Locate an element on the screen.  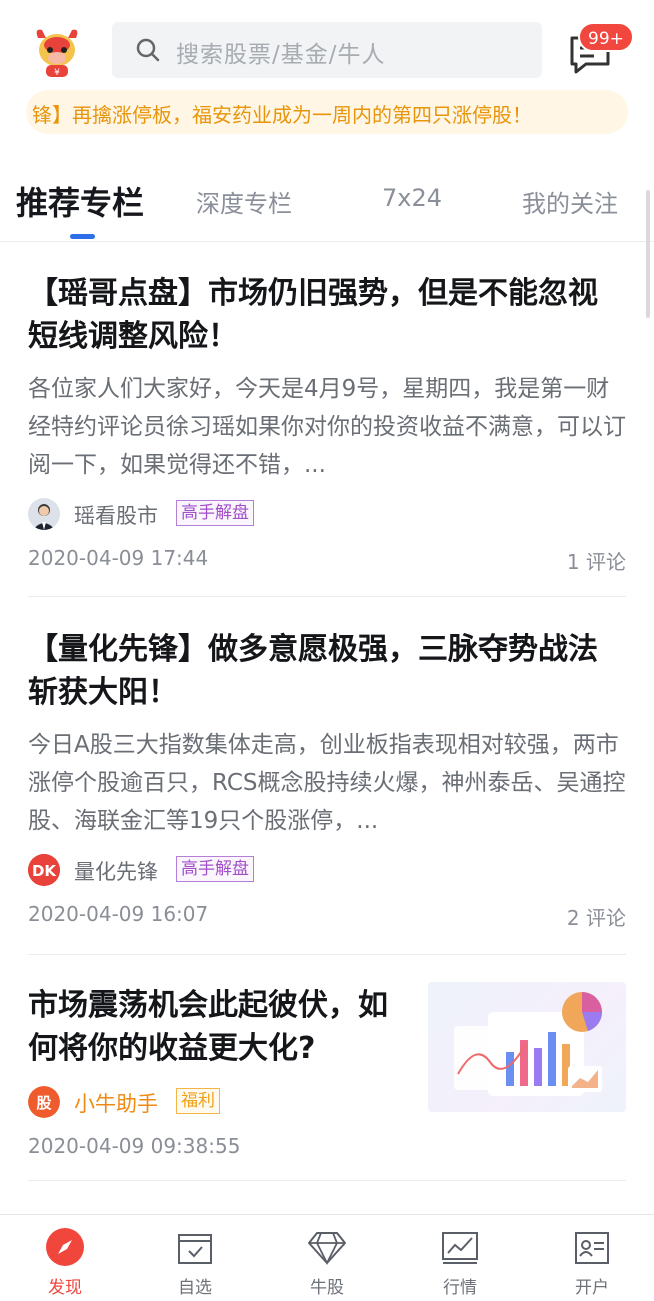
search-input: 搜索股票/基金/牛人 is located at coordinates (327, 50).